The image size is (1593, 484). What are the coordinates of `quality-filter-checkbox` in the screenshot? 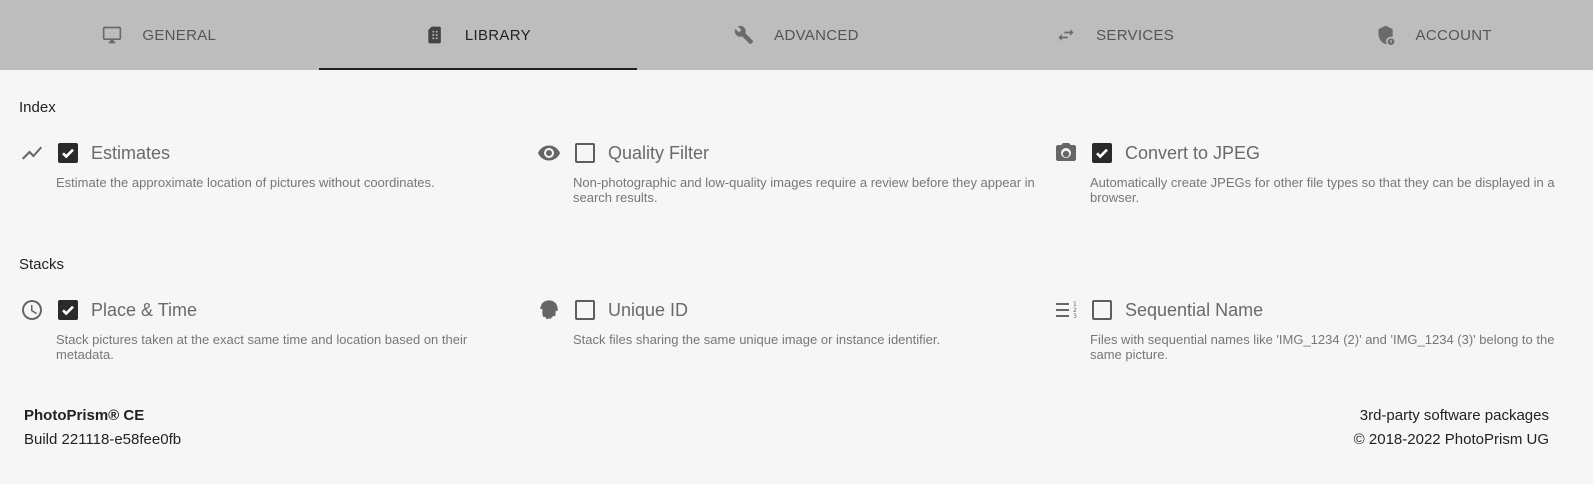 It's located at (585, 153).